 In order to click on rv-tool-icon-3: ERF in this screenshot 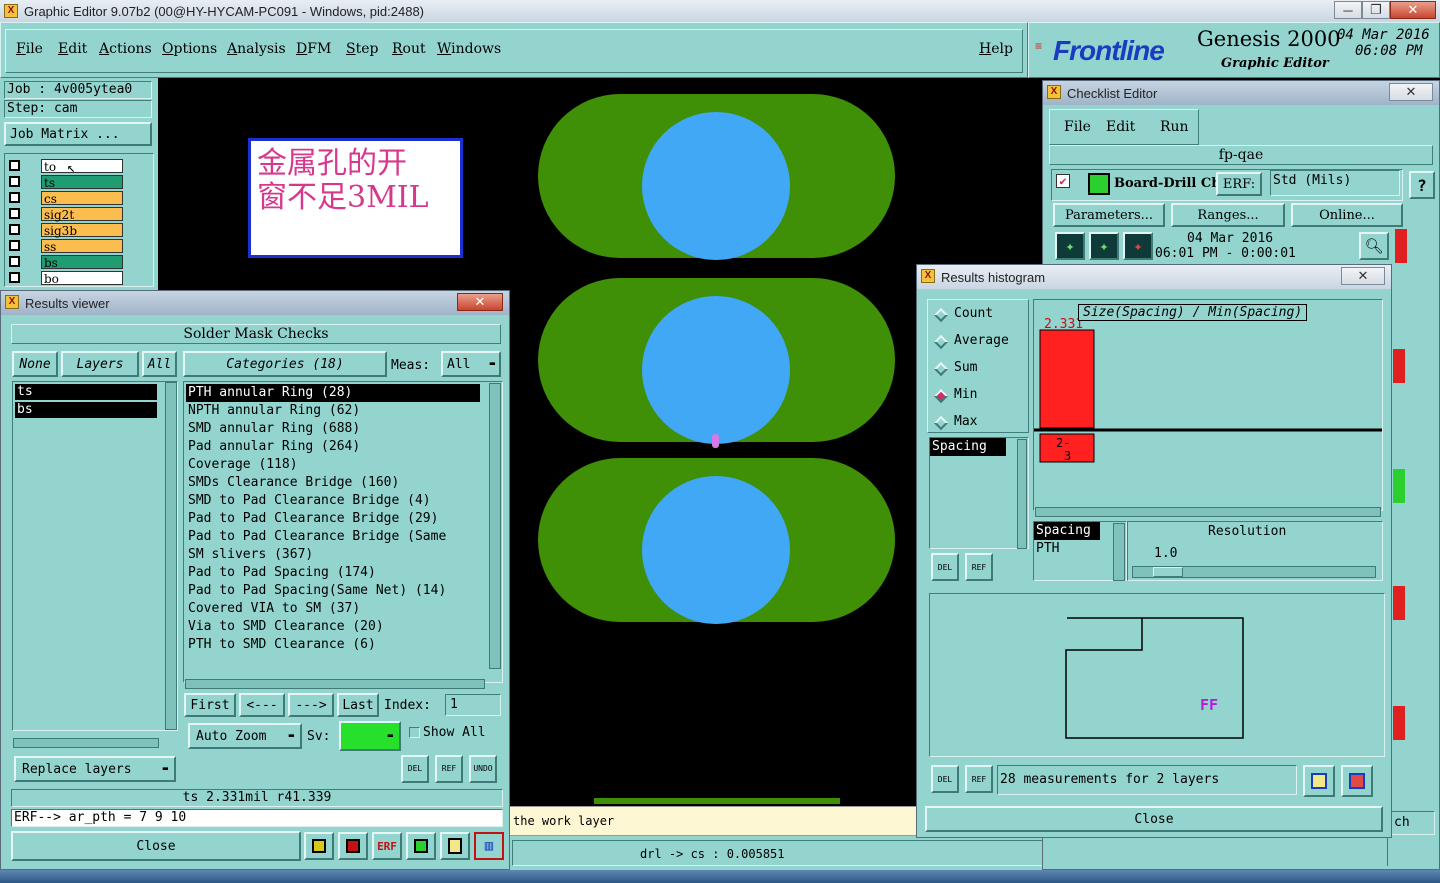, I will do `click(387, 846)`.